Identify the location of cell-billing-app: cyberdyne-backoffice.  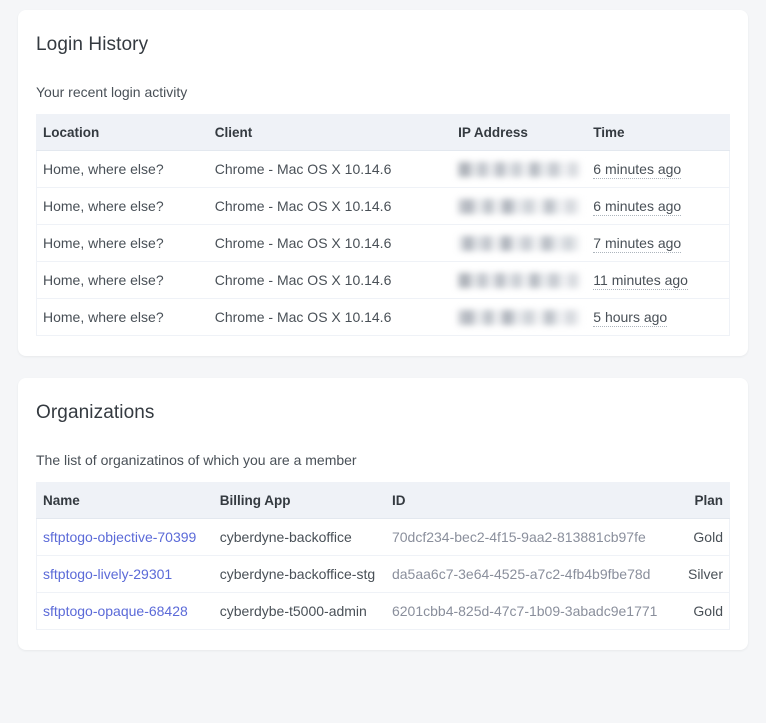
(285, 537).